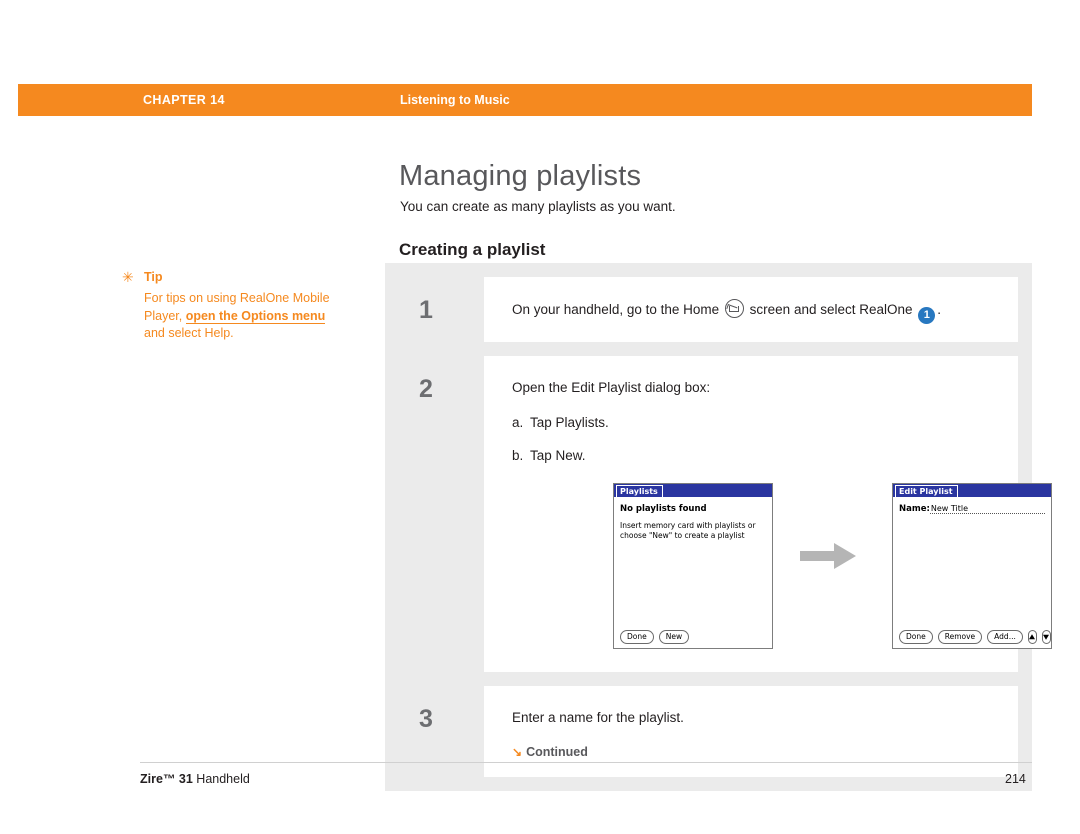 This screenshot has width=1080, height=834. Describe the element at coordinates (914, 509) in the screenshot. I see `edit-playlist-name-label: Name:` at that location.